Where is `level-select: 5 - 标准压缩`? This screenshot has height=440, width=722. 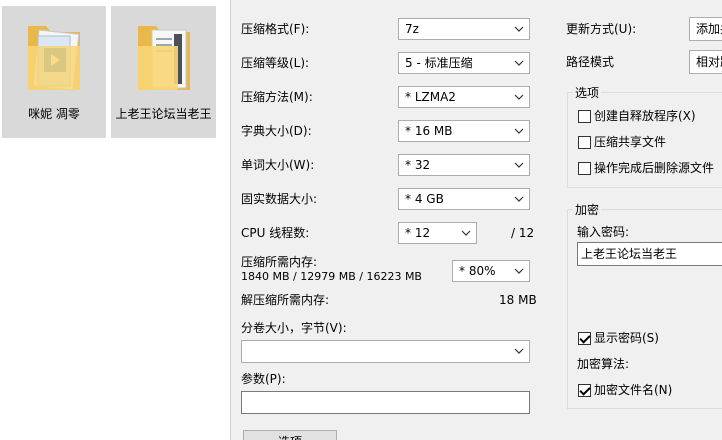
level-select: 5 - 标准压缩 is located at coordinates (464, 63).